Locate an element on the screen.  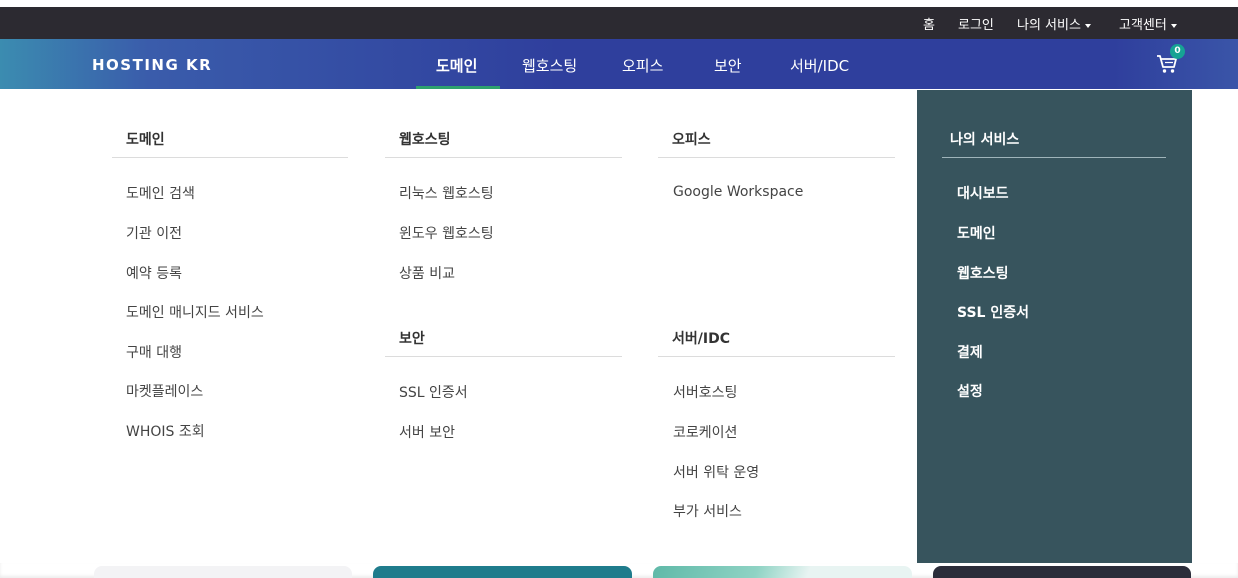
nav-item-server-idc: 서버/IDC is located at coordinates (819, 65).